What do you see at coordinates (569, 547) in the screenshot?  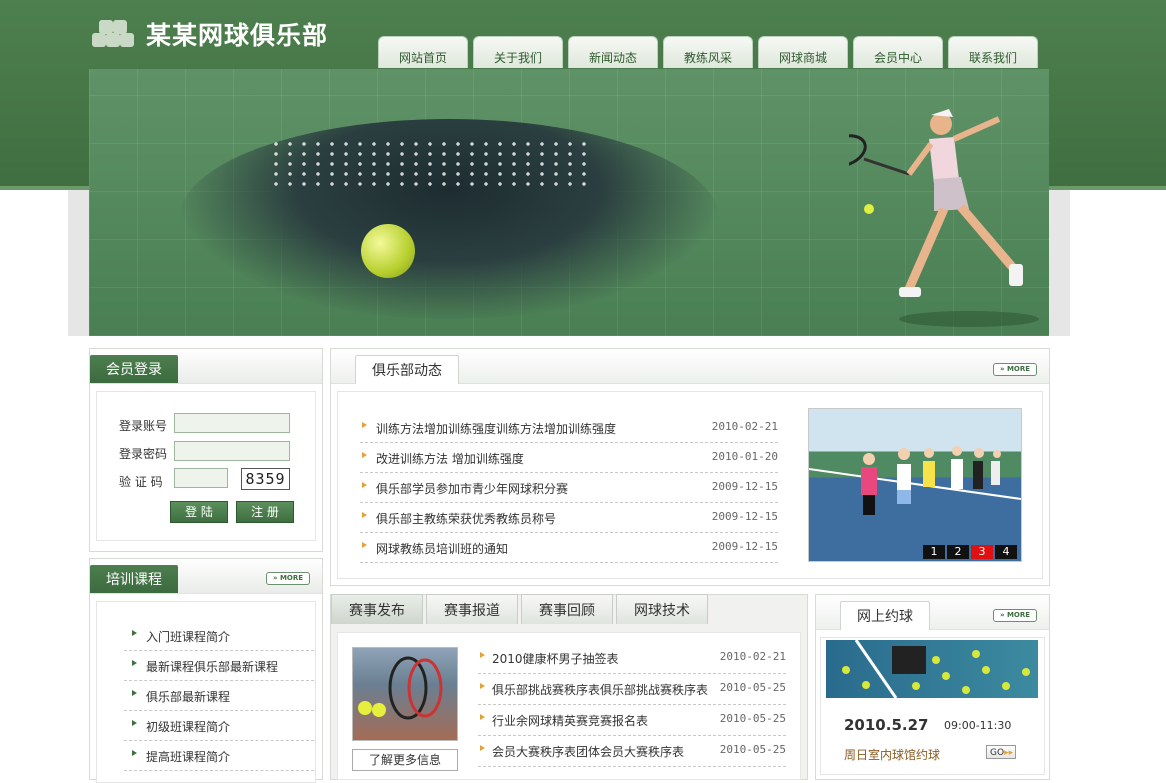 I see `news-item: 网球教练员培训班的通知 2009-12-15` at bounding box center [569, 547].